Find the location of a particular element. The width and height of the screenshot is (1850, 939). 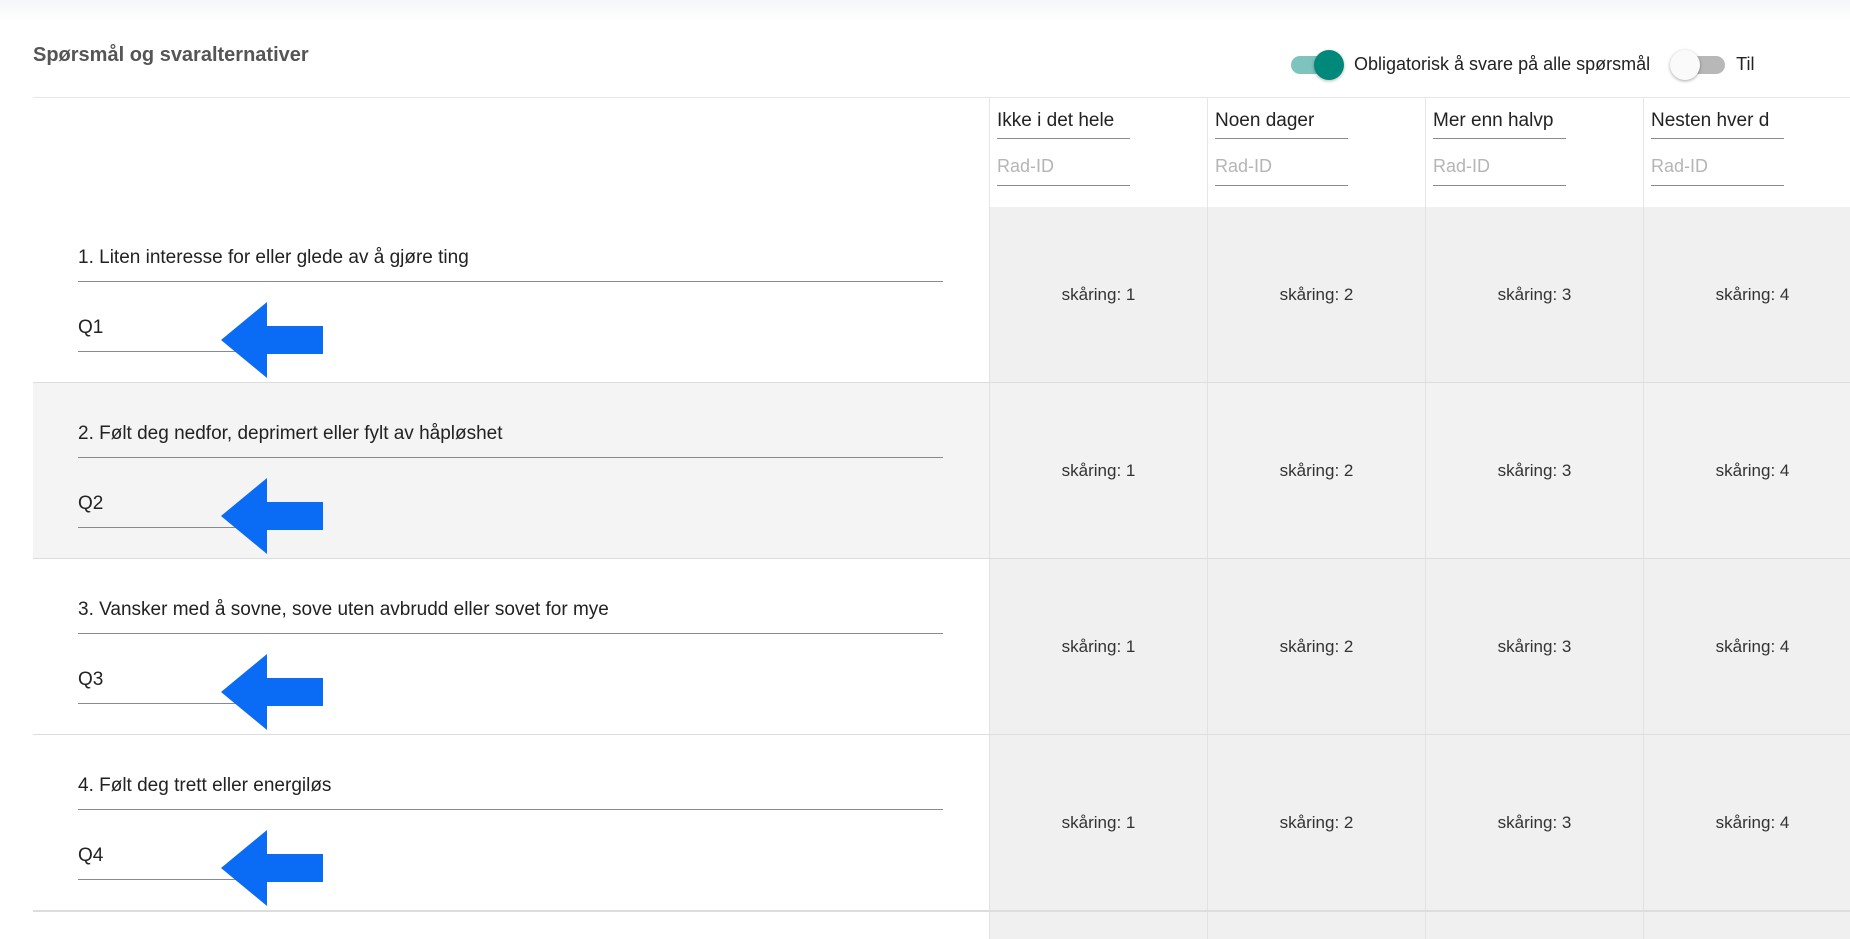

column-title-input: Noen dager is located at coordinates (1281, 124).